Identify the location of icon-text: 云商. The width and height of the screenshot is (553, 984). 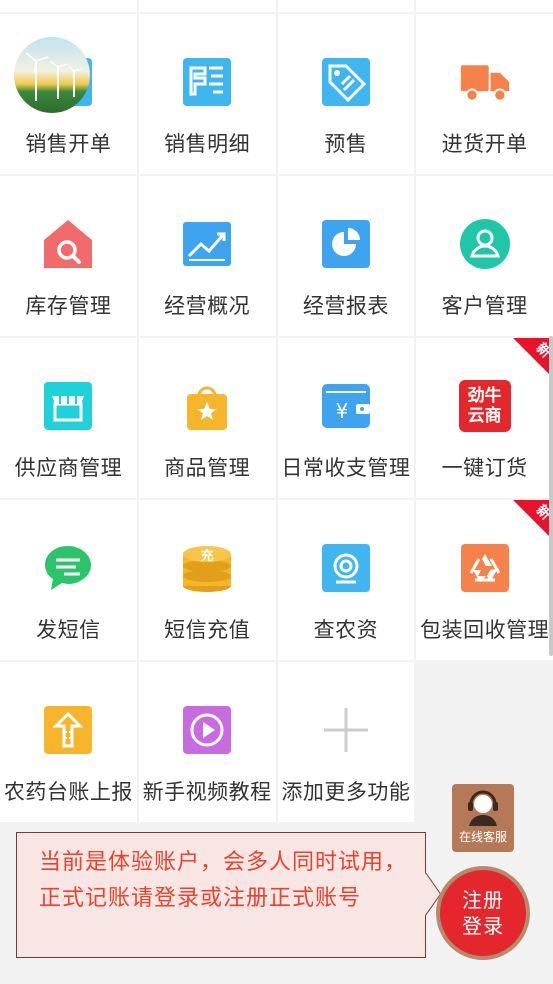
(484, 416).